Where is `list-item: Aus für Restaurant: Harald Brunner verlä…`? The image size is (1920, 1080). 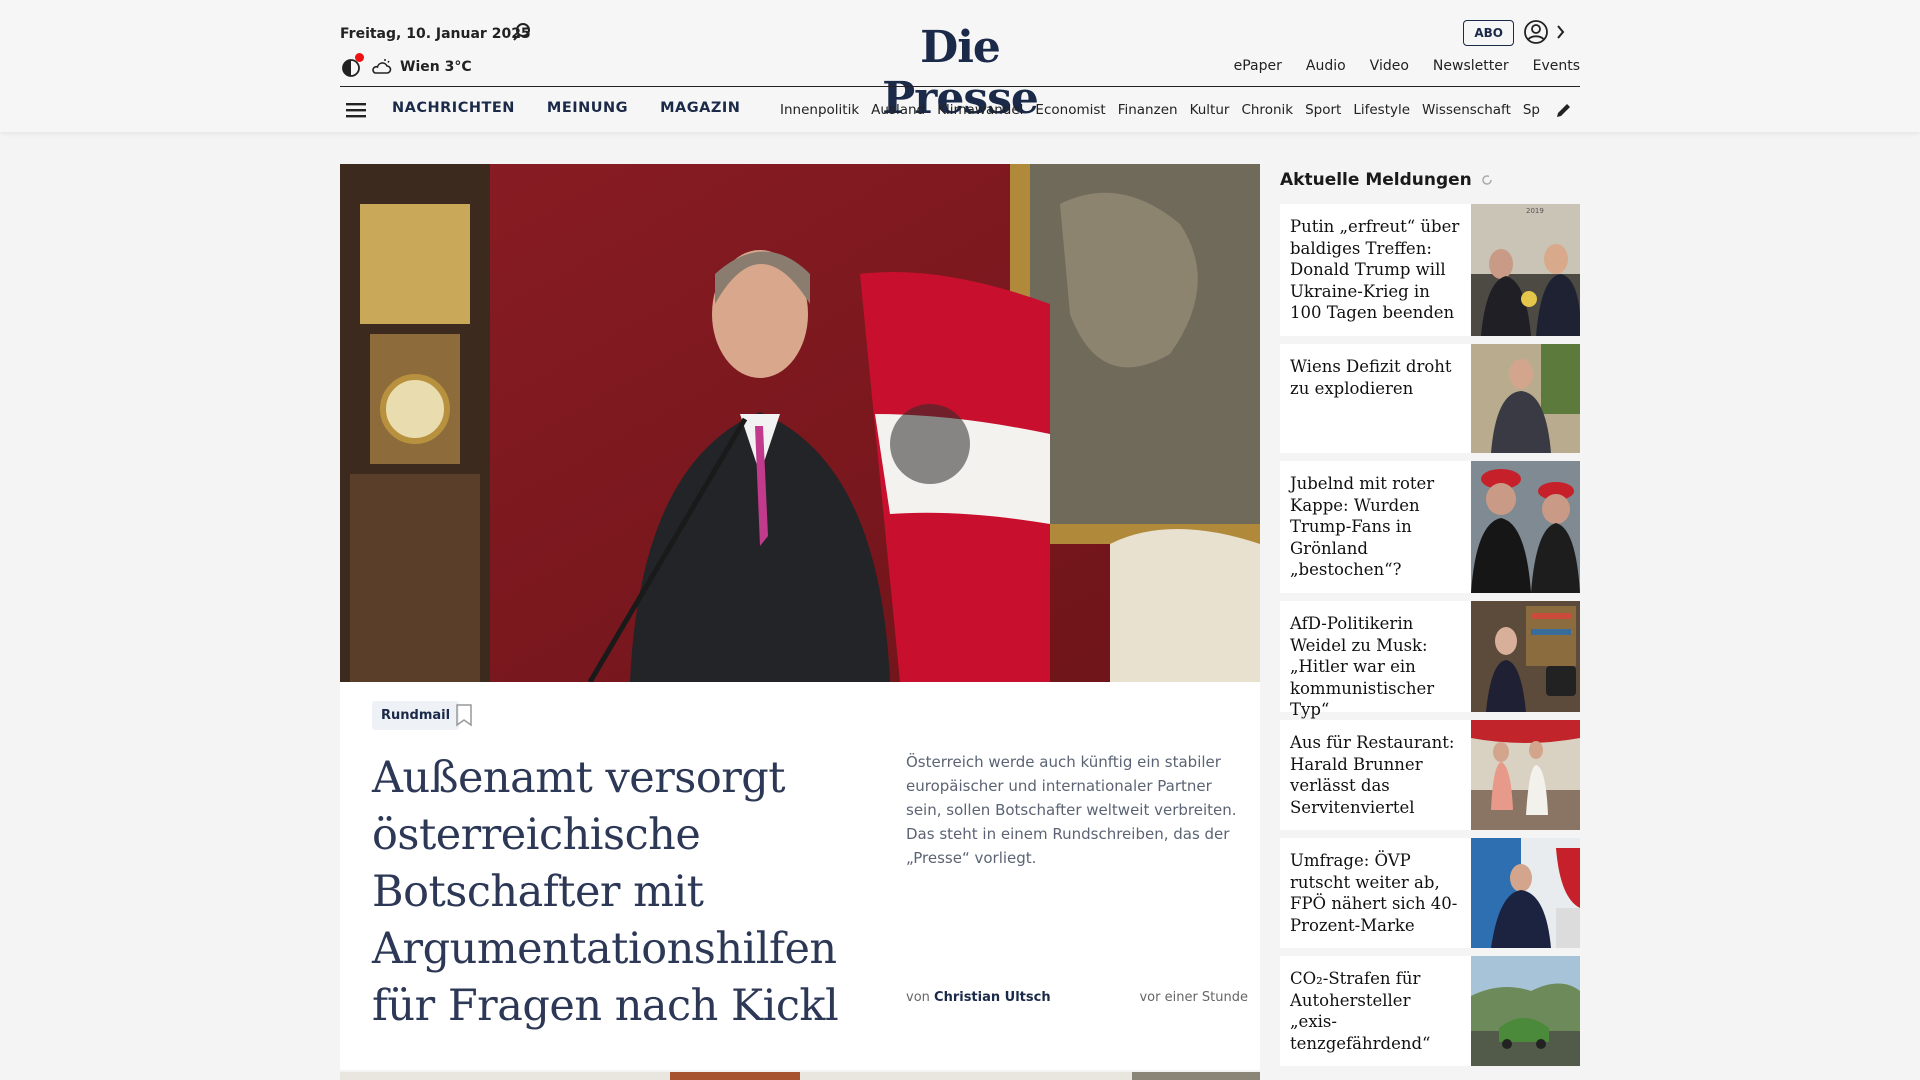
list-item: Aus für Restaurant: Harald Brunner verlä… is located at coordinates (1430, 775).